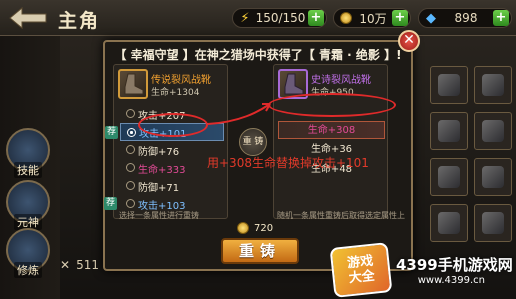  I want to click on close-button: ✕, so click(409, 41).